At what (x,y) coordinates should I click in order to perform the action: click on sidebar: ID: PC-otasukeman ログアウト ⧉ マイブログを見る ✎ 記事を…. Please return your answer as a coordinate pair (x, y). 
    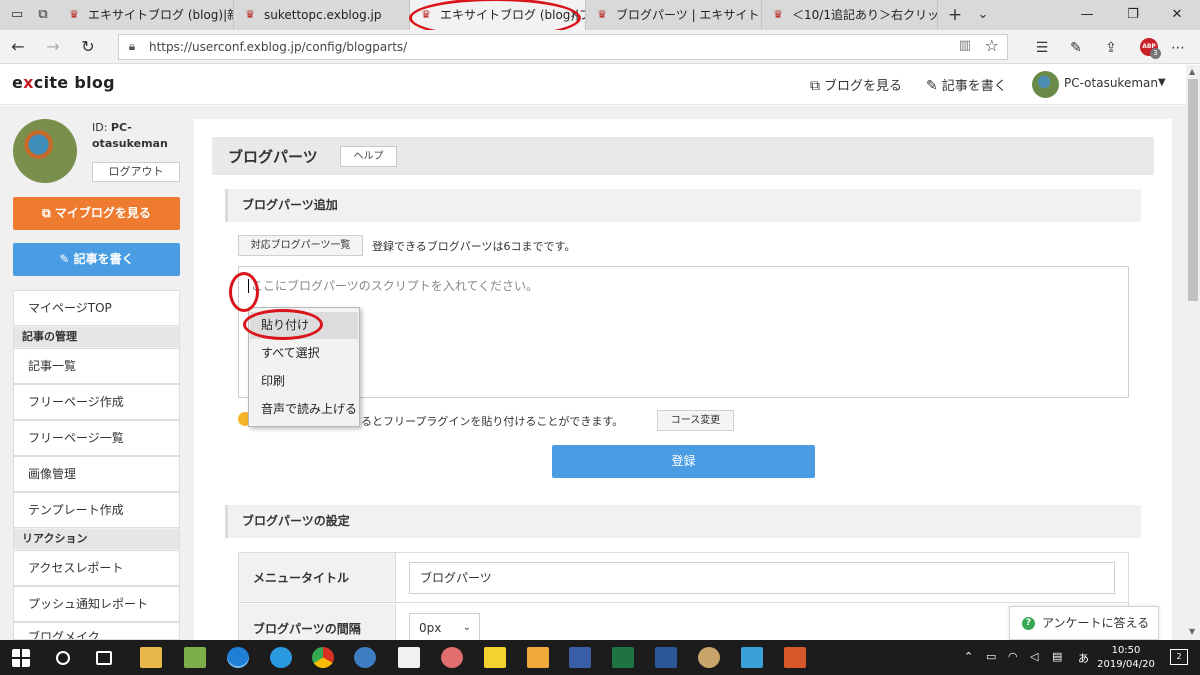
    Looking at the image, I should click on (97, 373).